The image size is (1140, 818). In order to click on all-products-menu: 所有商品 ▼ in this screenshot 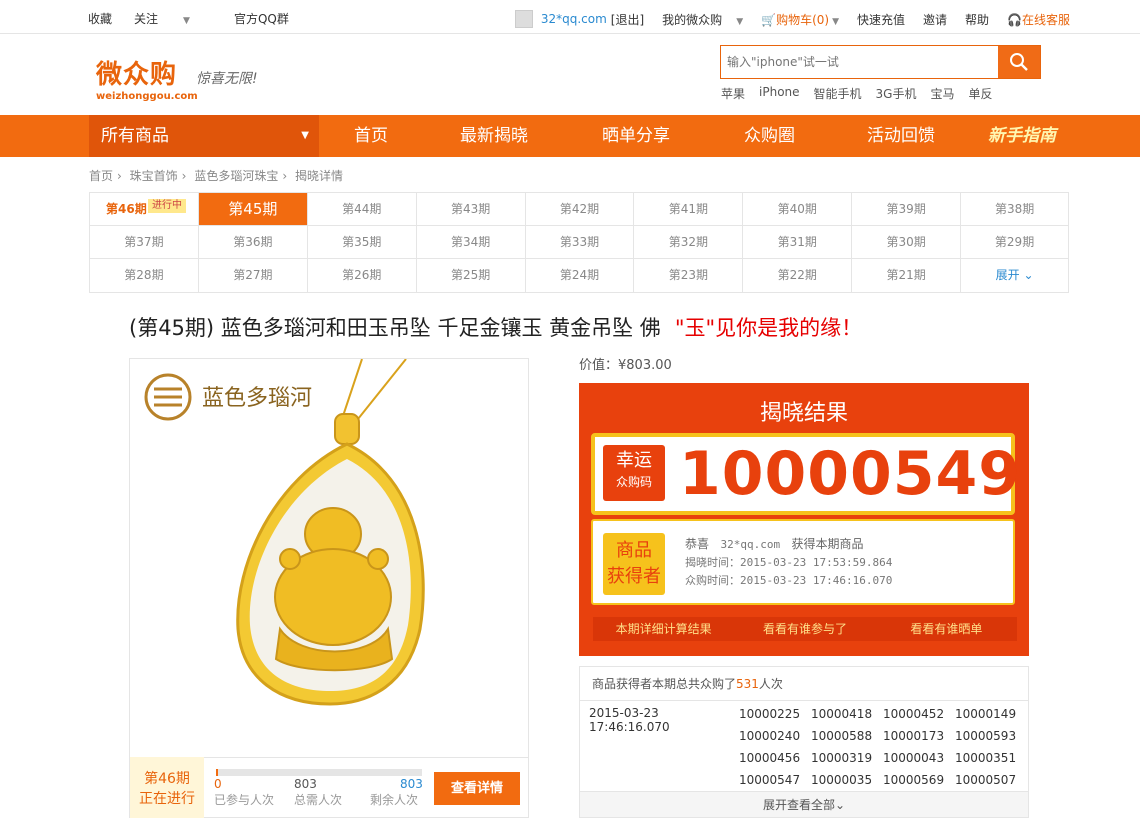, I will do `click(204, 136)`.